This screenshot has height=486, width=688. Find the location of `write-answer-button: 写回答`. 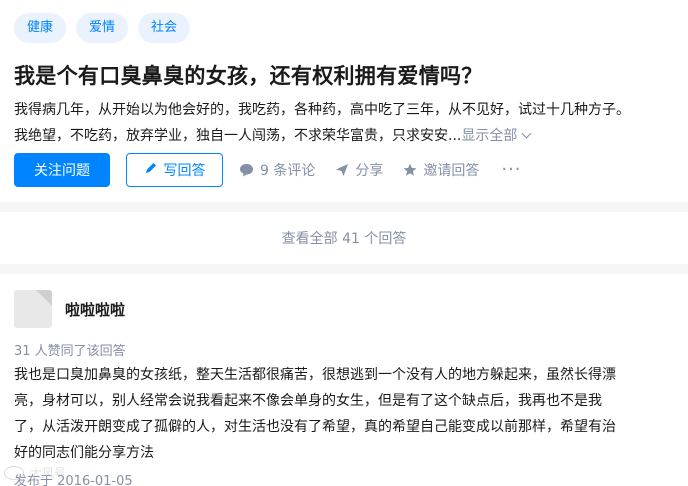

write-answer-button: 写回答 is located at coordinates (174, 170).